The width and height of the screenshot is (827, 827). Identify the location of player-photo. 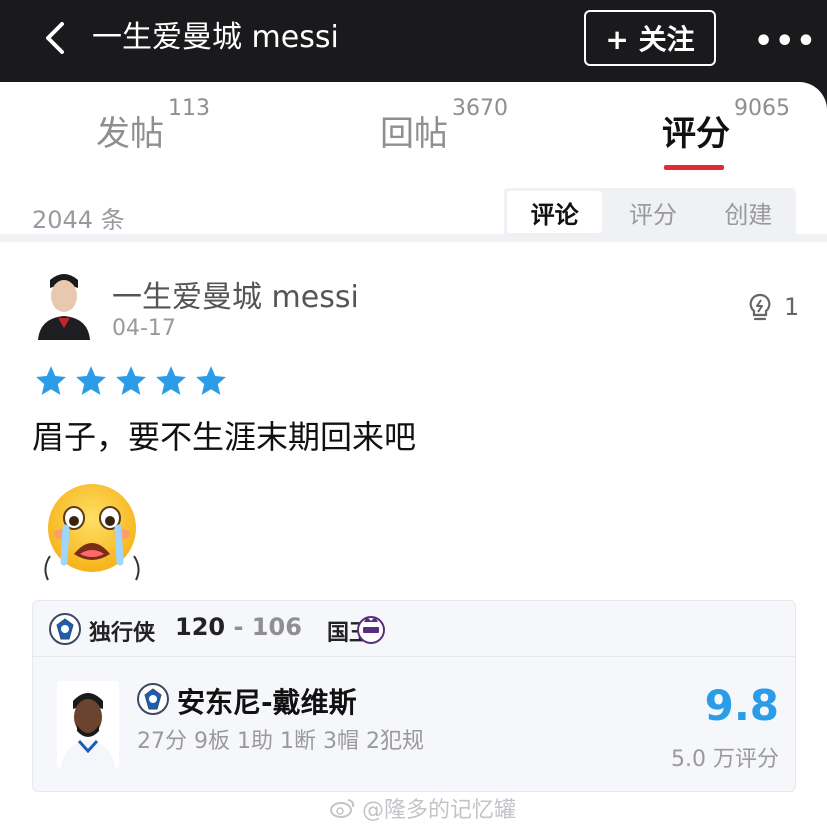
(88, 725).